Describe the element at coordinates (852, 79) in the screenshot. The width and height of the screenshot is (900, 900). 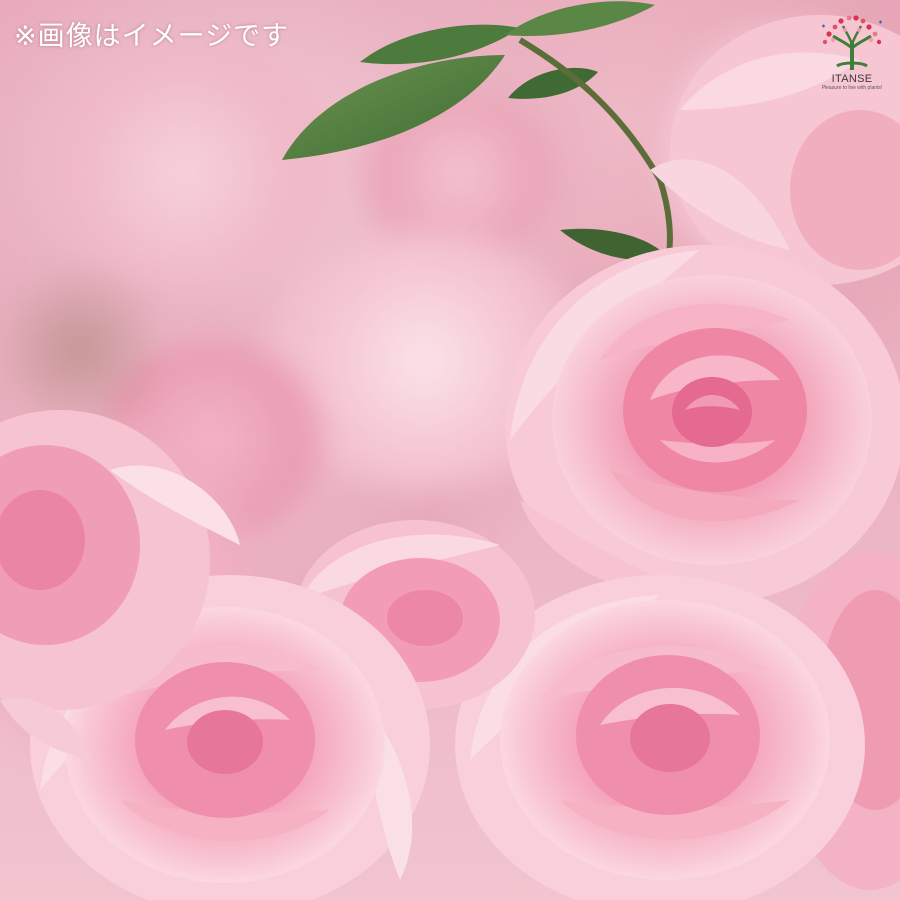
I see `logo-brand-name: ITANSE` at that location.